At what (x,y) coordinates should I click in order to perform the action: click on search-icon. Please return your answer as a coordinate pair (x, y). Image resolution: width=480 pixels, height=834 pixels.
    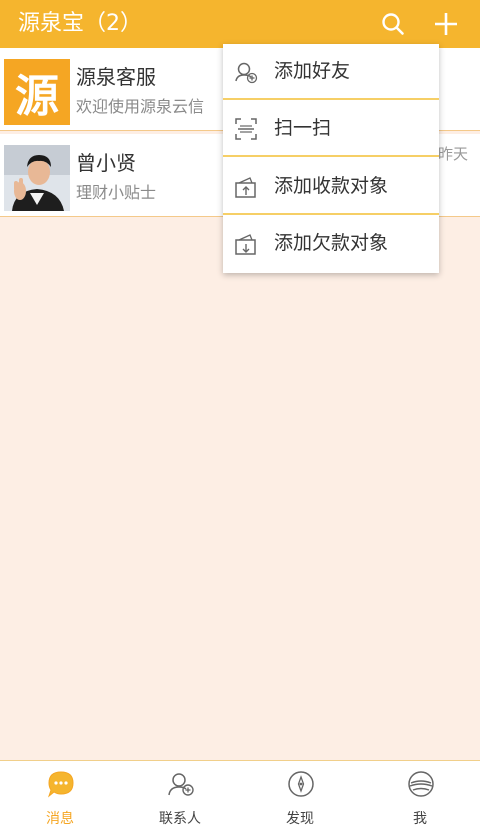
    Looking at the image, I should click on (393, 24).